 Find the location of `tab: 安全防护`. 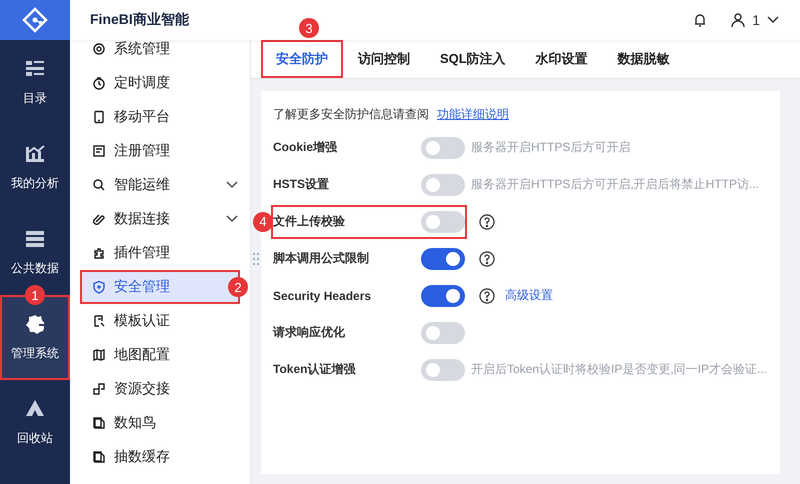

tab: 安全防护 is located at coordinates (302, 59).